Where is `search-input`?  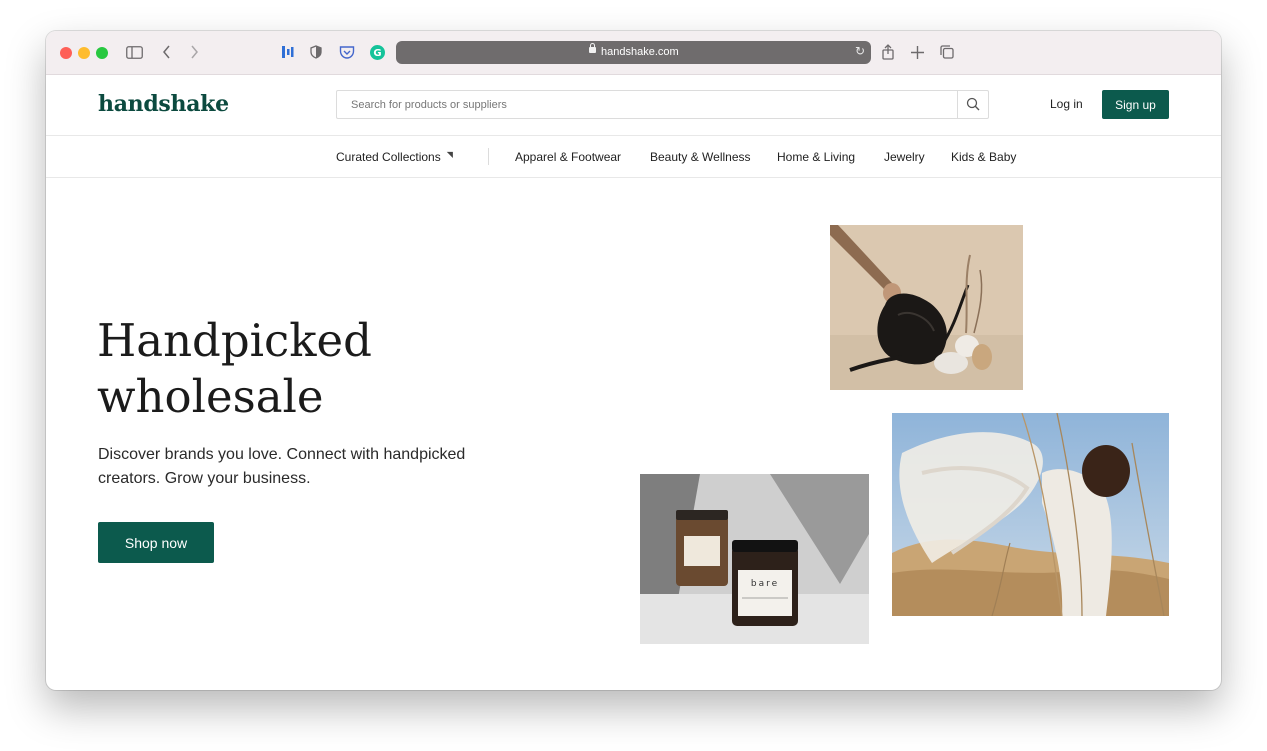 search-input is located at coordinates (654, 104).